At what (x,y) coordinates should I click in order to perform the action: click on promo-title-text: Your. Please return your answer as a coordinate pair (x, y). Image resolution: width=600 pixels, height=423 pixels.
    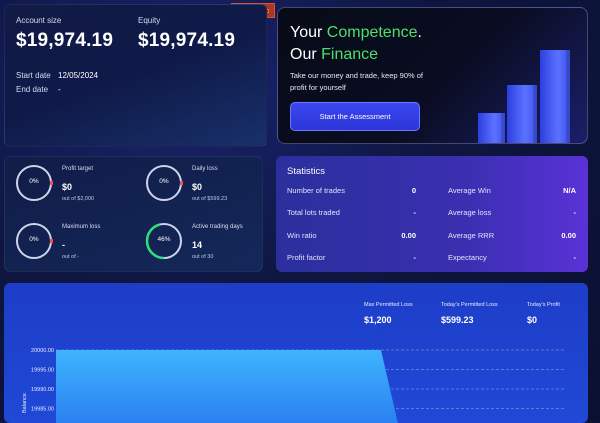
    Looking at the image, I should click on (308, 32).